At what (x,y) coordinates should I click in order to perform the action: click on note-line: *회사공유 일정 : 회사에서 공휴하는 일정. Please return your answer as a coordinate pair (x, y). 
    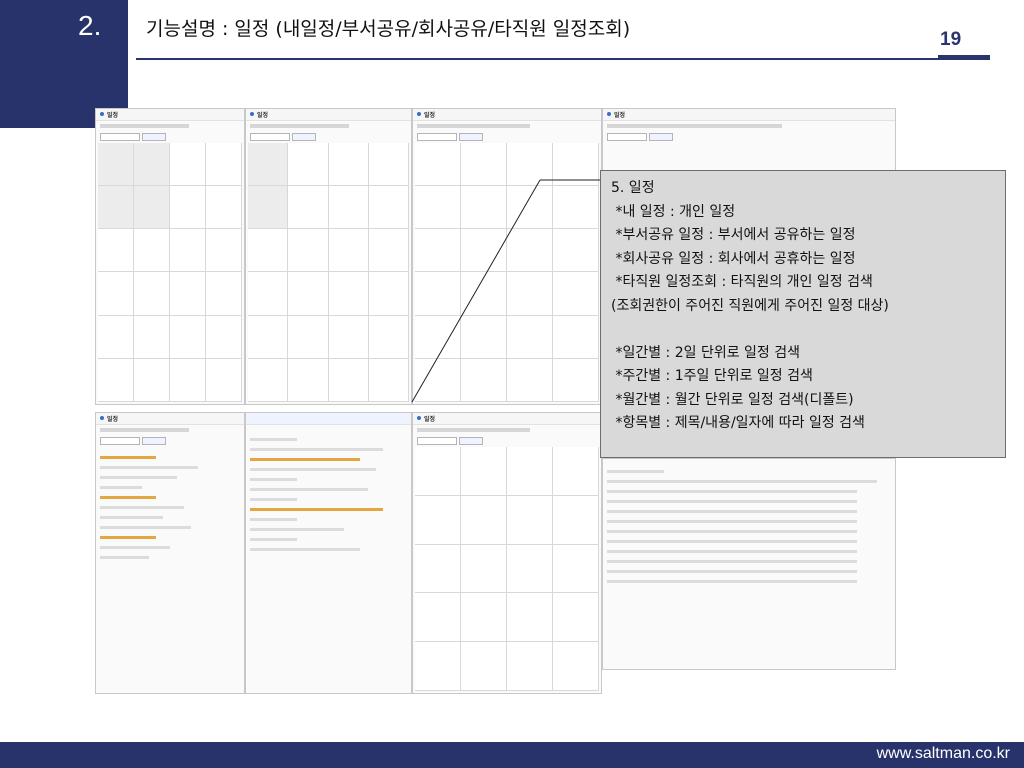
    Looking at the image, I should click on (733, 258).